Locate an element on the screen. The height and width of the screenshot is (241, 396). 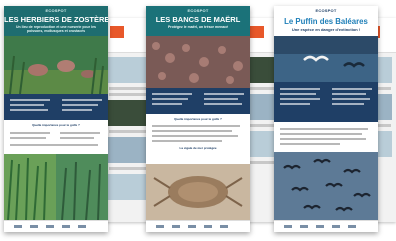
slipper-lobster-photo is located at coordinates (198, 192).